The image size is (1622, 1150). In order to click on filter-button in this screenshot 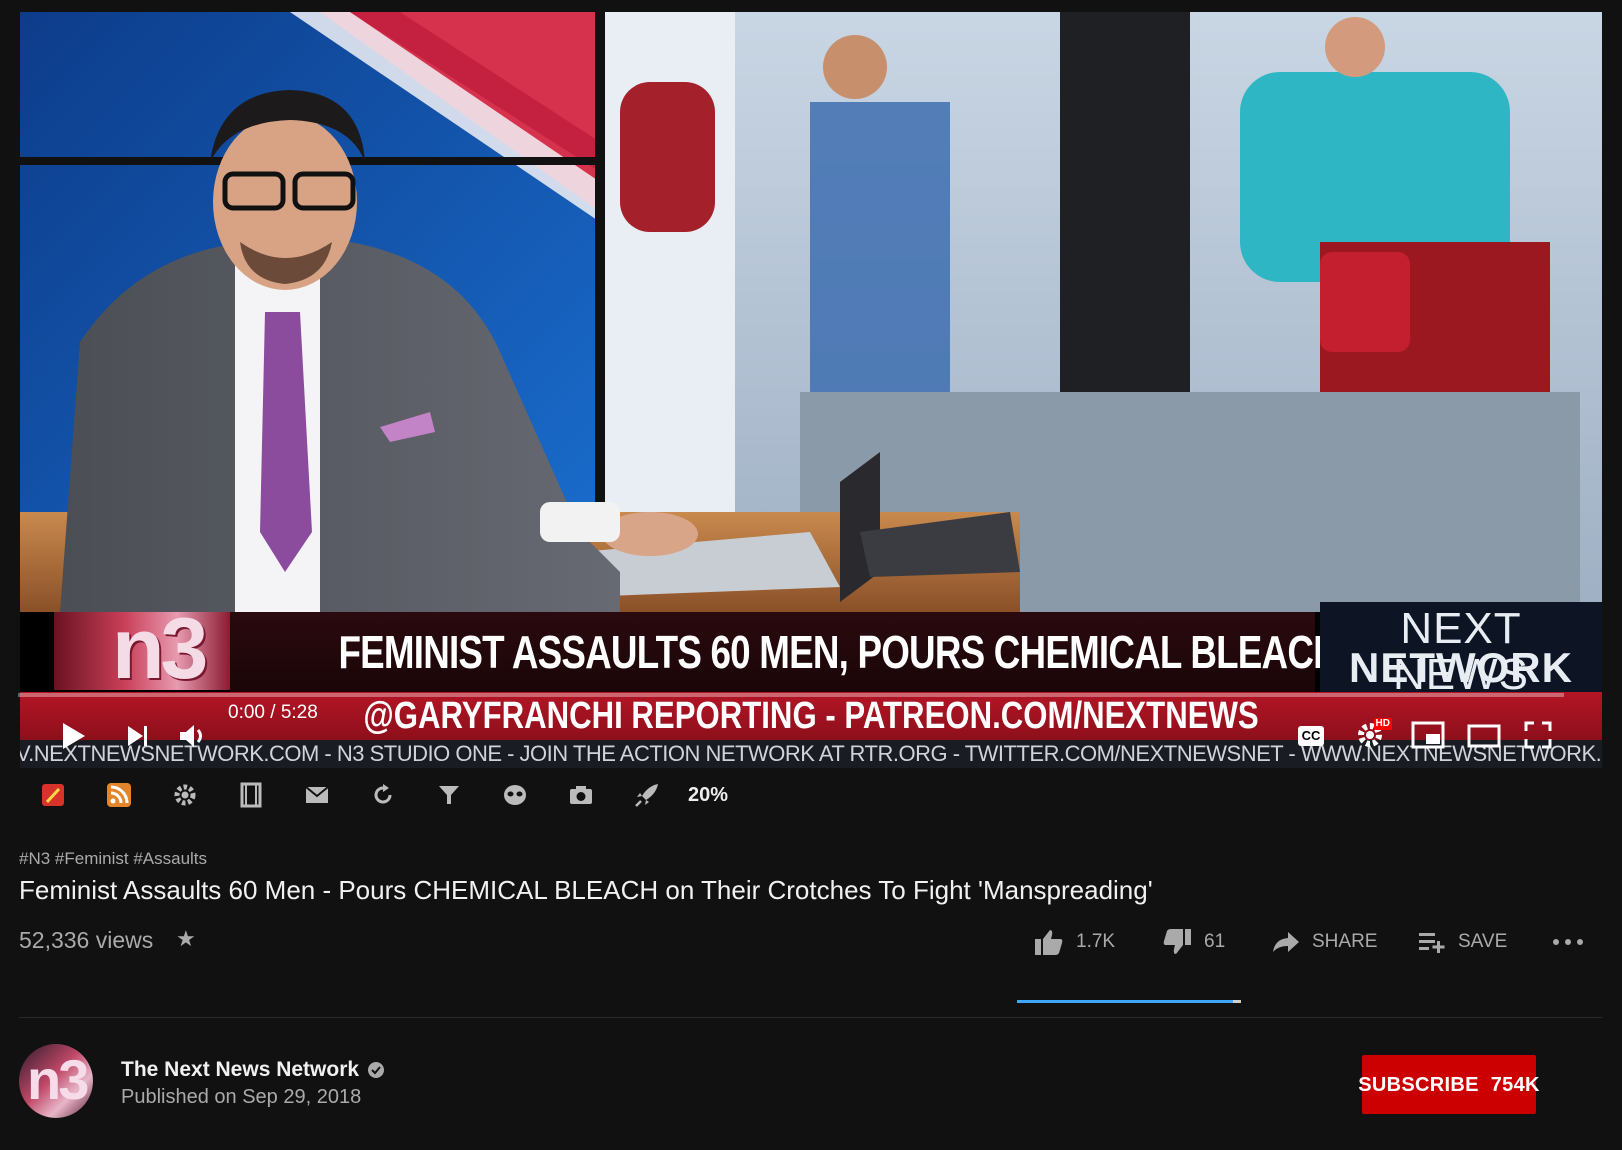, I will do `click(449, 795)`.